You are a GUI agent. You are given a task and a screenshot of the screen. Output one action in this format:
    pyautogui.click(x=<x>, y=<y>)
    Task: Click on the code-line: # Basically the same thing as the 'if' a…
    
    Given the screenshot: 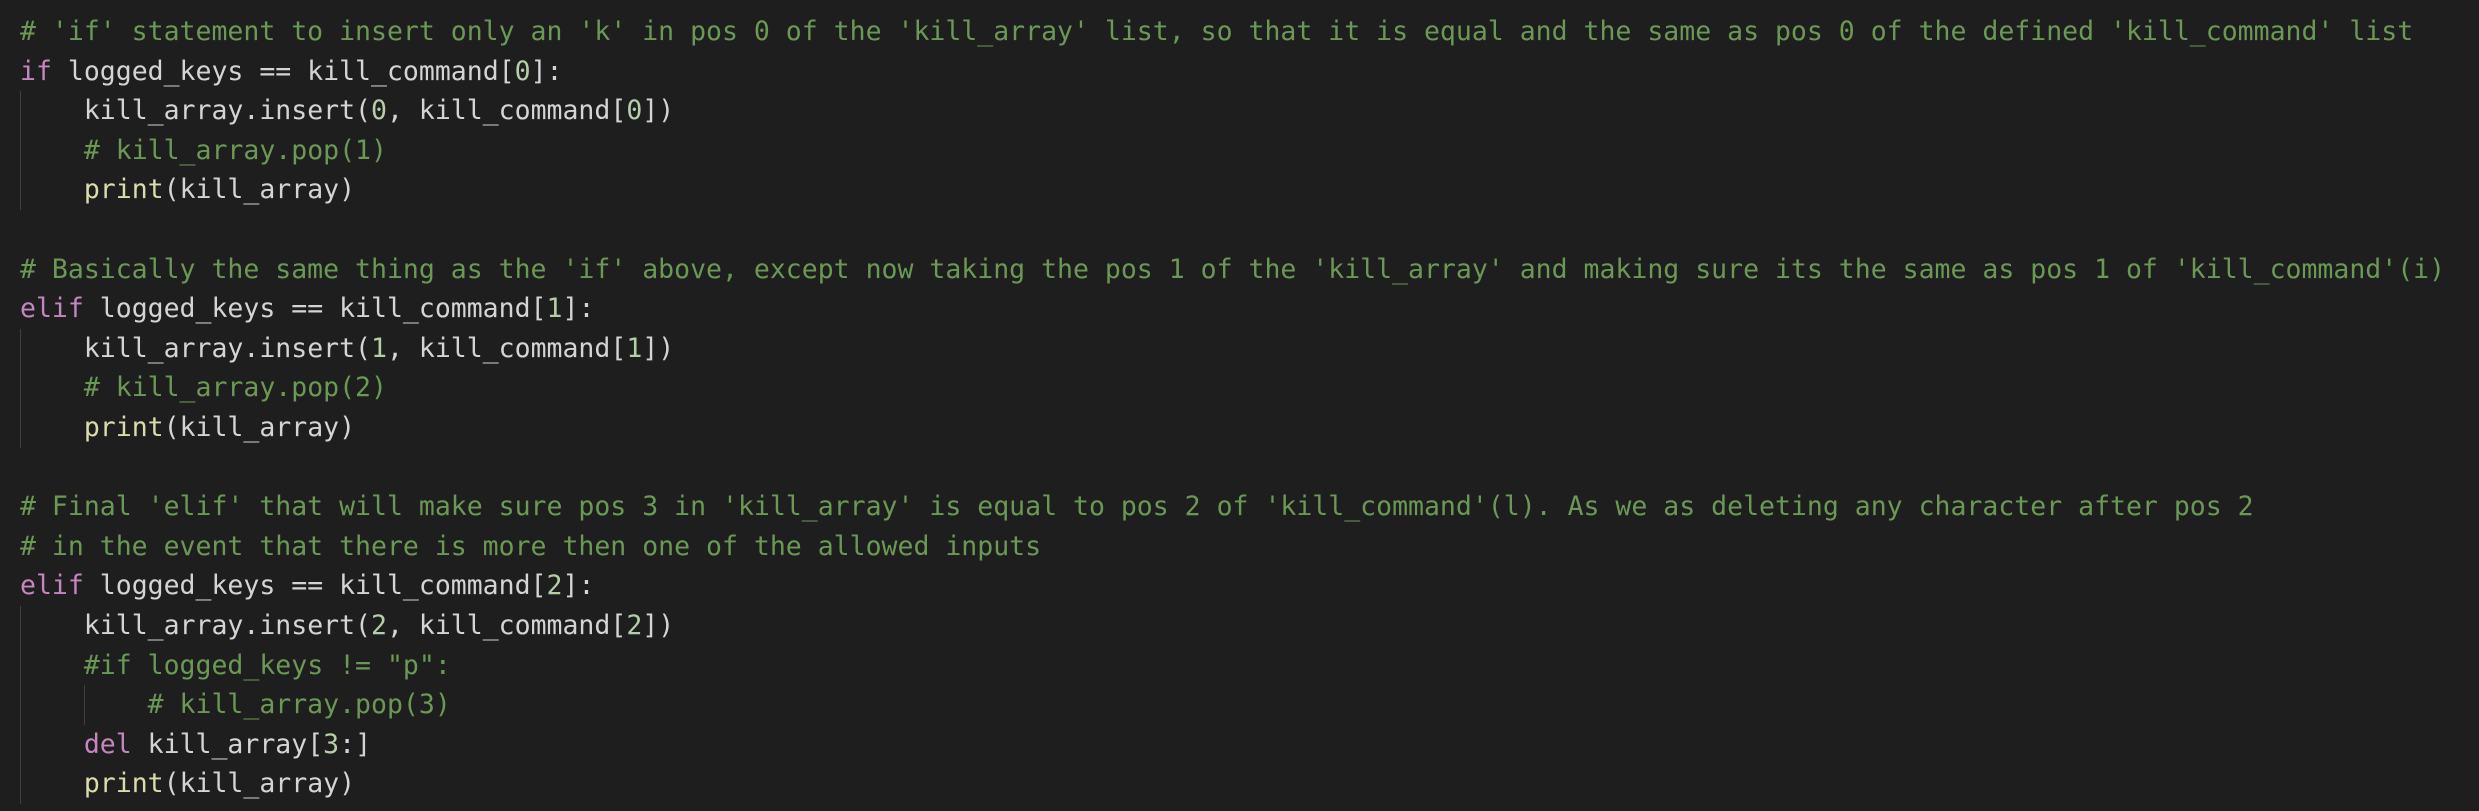 What is the action you would take?
    pyautogui.click(x=1239, y=270)
    